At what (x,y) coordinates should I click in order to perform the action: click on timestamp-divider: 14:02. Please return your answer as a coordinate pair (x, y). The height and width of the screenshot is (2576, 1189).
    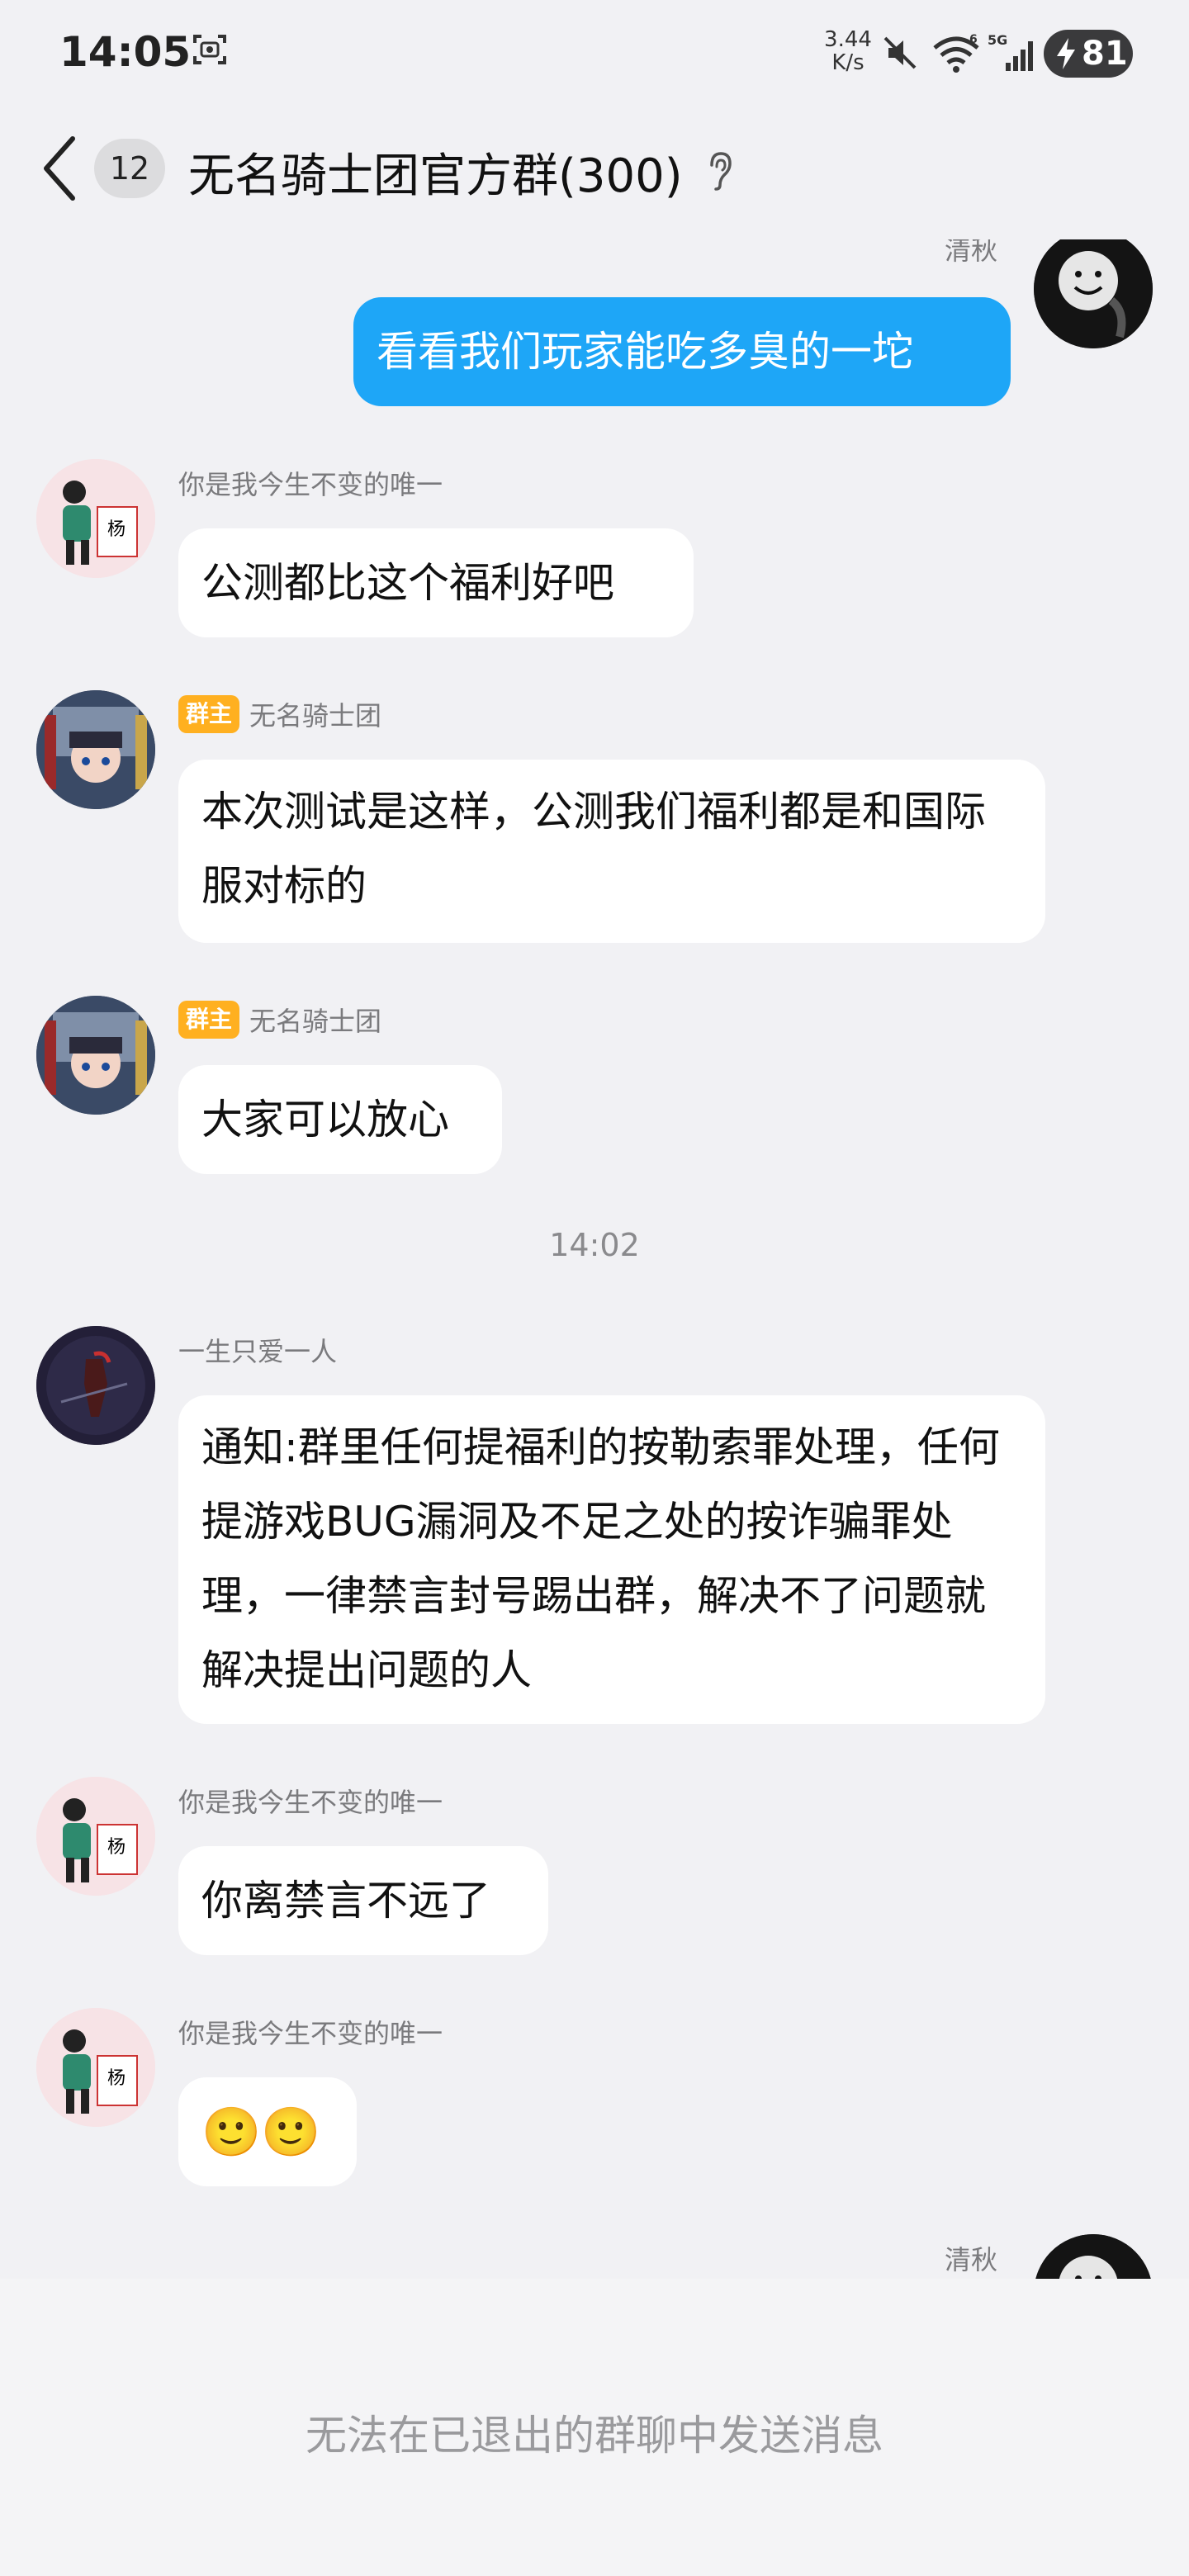
    Looking at the image, I should click on (594, 1245).